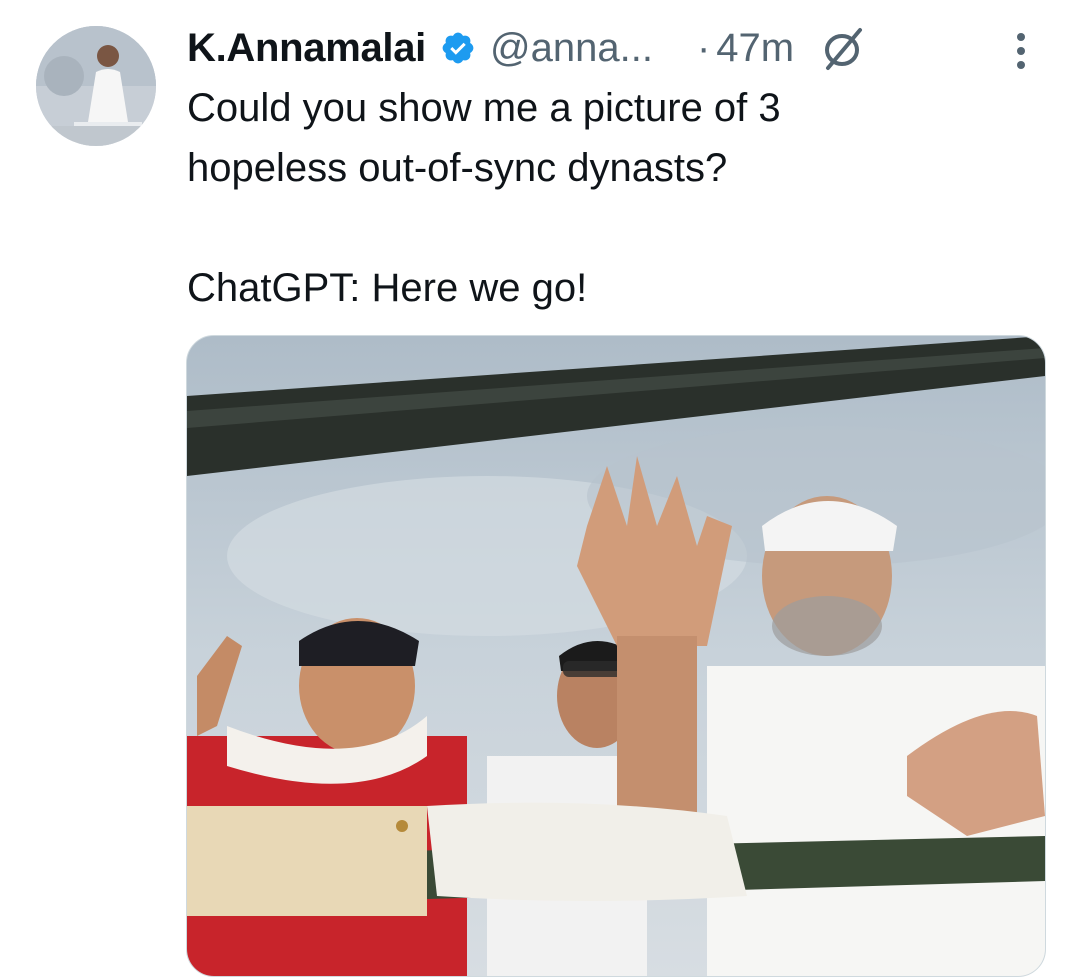 Image resolution: width=1080 pixels, height=977 pixels. What do you see at coordinates (306, 48) in the screenshot?
I see `author-name: K.Annamalai` at bounding box center [306, 48].